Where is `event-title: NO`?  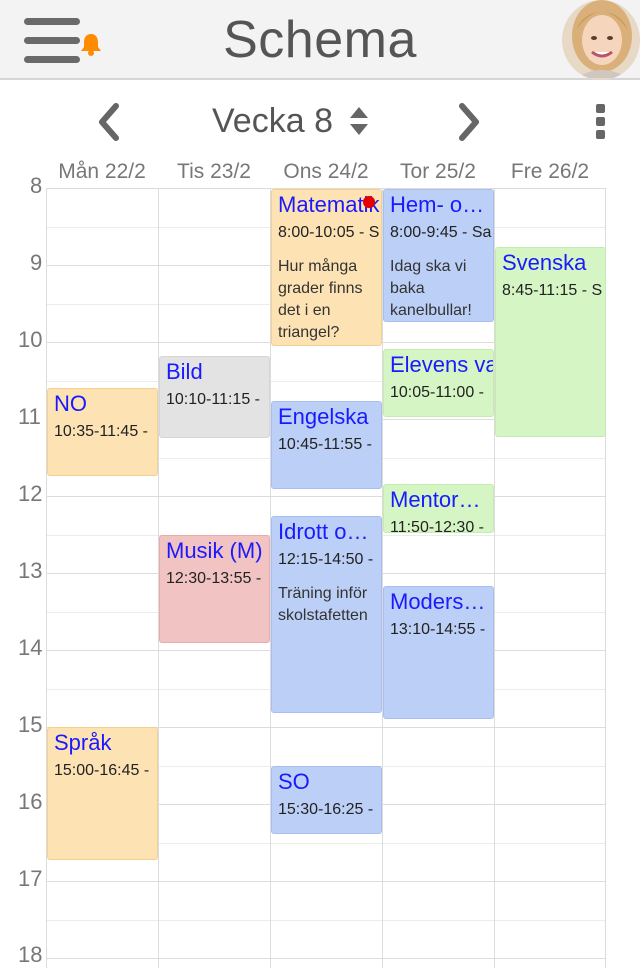 event-title: NO is located at coordinates (70, 403).